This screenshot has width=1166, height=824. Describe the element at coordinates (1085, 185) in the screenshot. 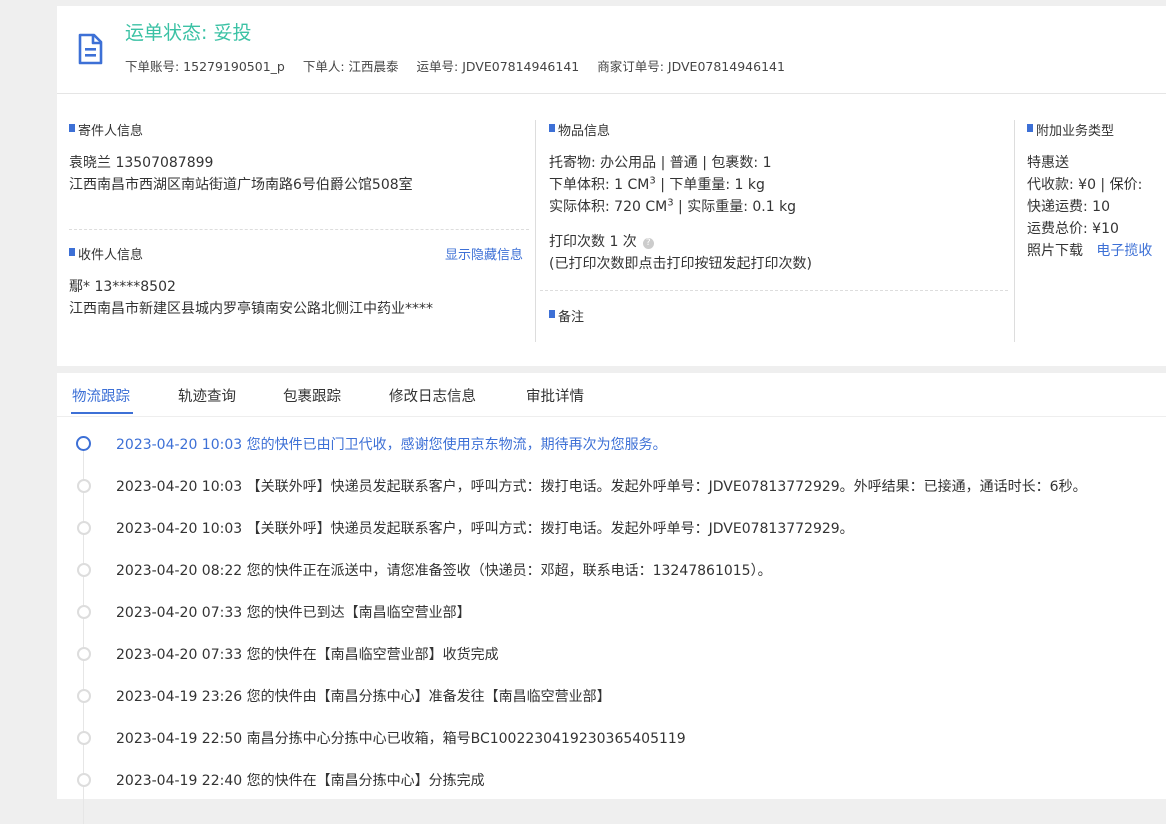

I see `cod-insurance: 代收款: ¥0 | 保价:` at that location.